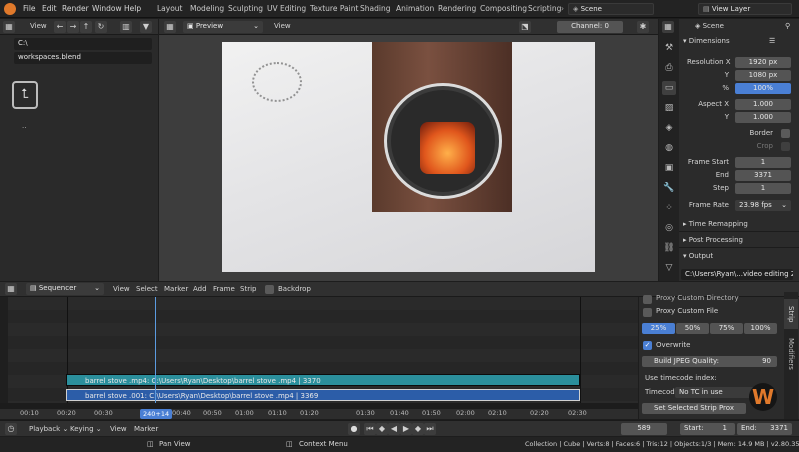  I want to click on menu-edit: Edit, so click(49, 9).